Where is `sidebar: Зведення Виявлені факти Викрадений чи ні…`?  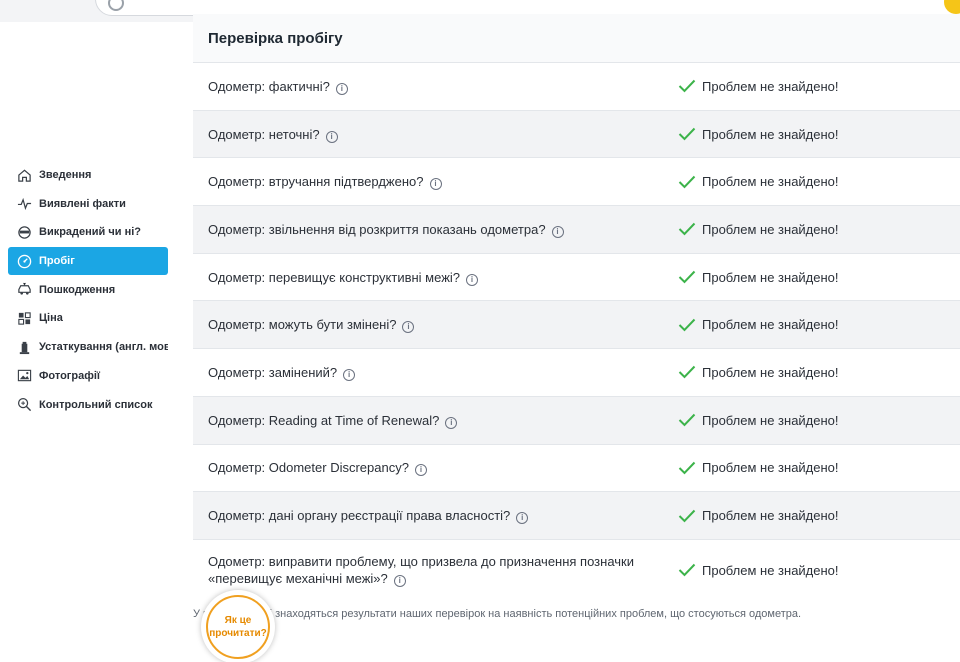 sidebar: Зведення Виявлені факти Викрадений чи ні… is located at coordinates (88, 290).